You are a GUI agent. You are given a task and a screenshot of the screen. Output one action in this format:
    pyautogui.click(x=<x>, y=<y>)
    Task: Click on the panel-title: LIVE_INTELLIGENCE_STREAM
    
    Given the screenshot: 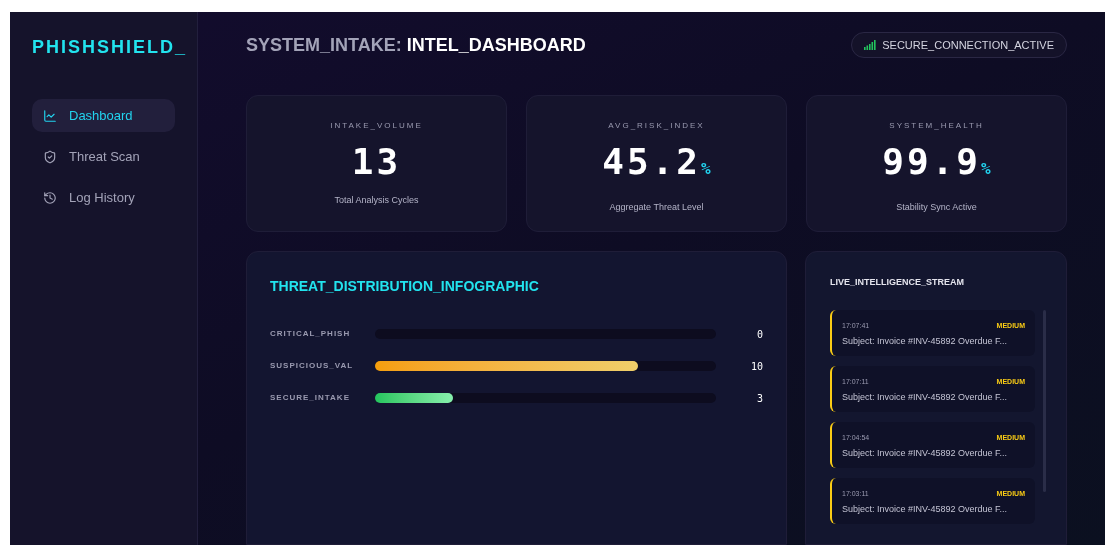 What is the action you would take?
    pyautogui.click(x=897, y=282)
    